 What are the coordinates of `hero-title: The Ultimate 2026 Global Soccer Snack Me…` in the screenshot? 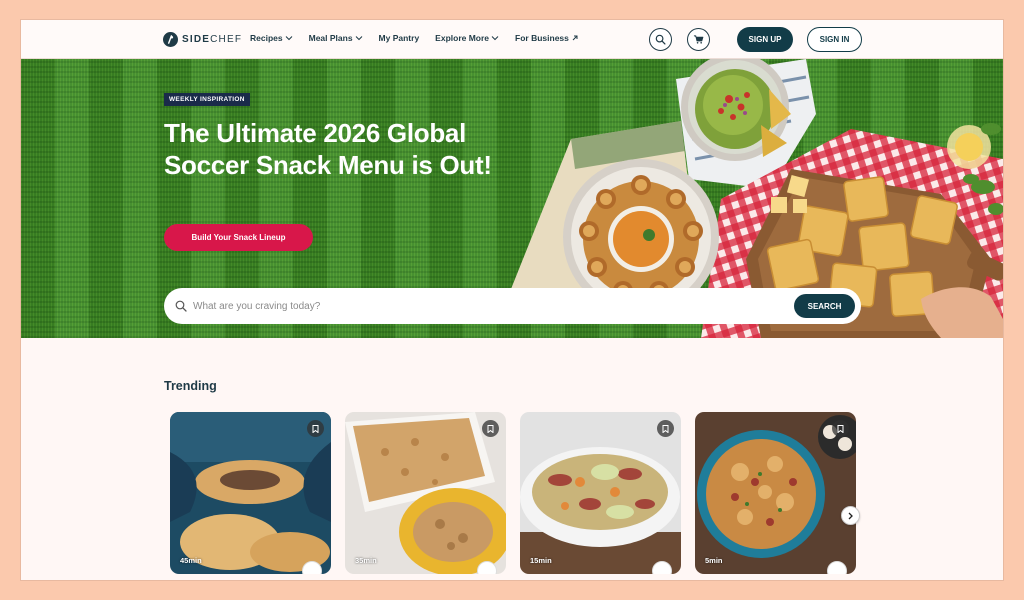 It's located at (328, 149).